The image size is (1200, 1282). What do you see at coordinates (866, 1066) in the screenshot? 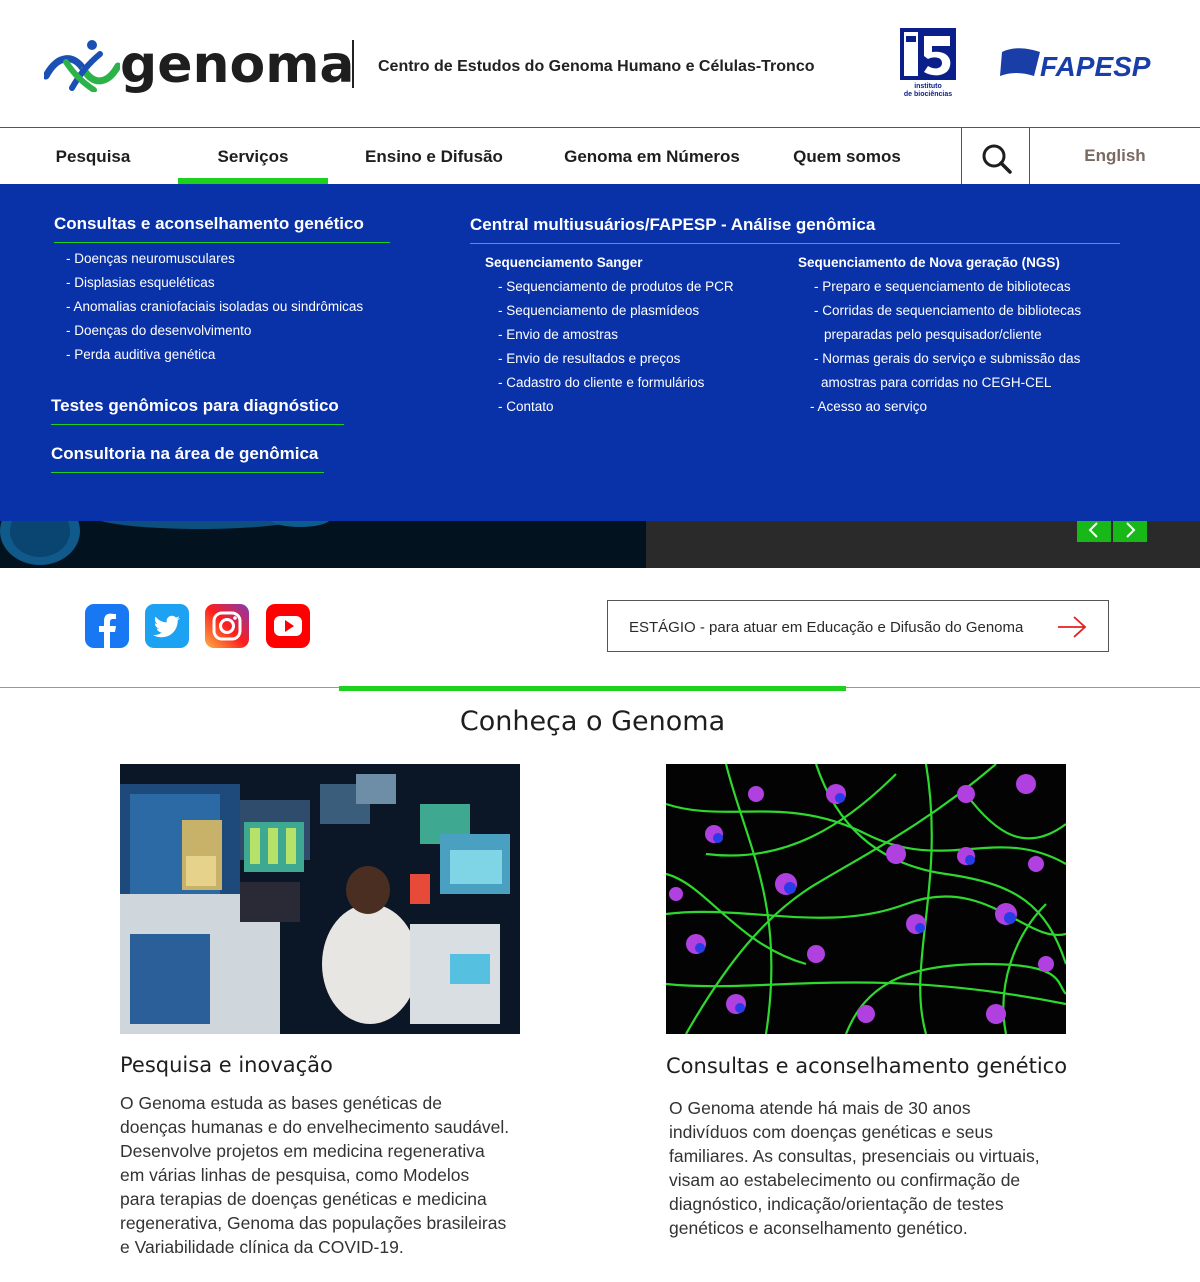
I see `card-title-aconselhamento: Consultas e aconselhamento genético` at bounding box center [866, 1066].